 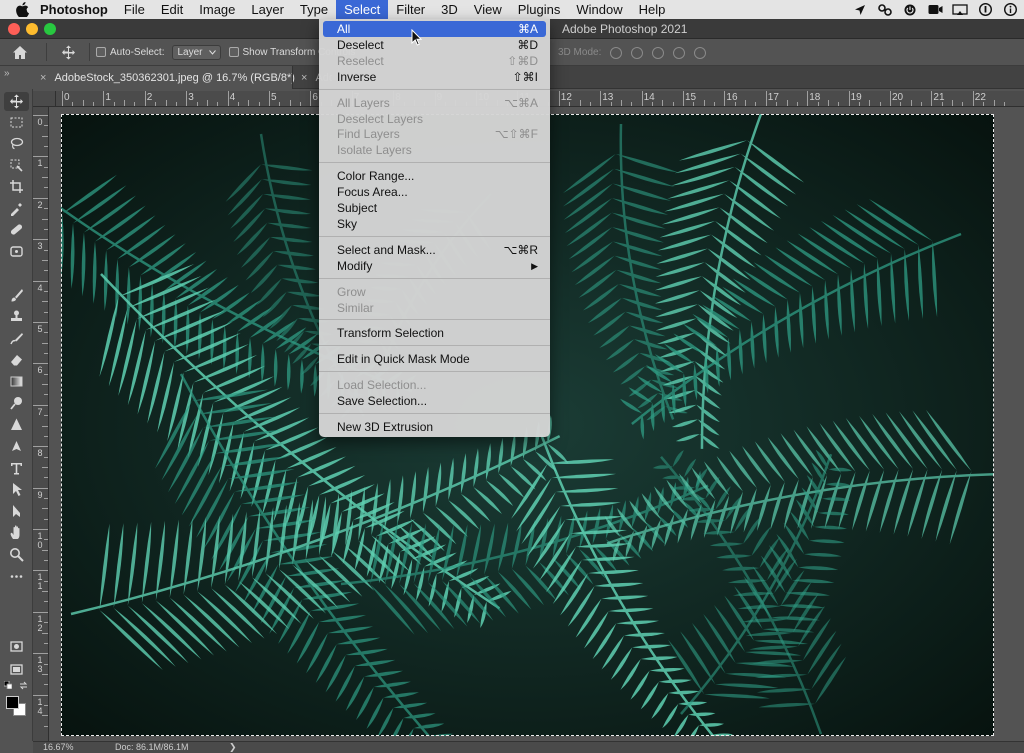 I want to click on crop-tool, so click(x=16, y=186).